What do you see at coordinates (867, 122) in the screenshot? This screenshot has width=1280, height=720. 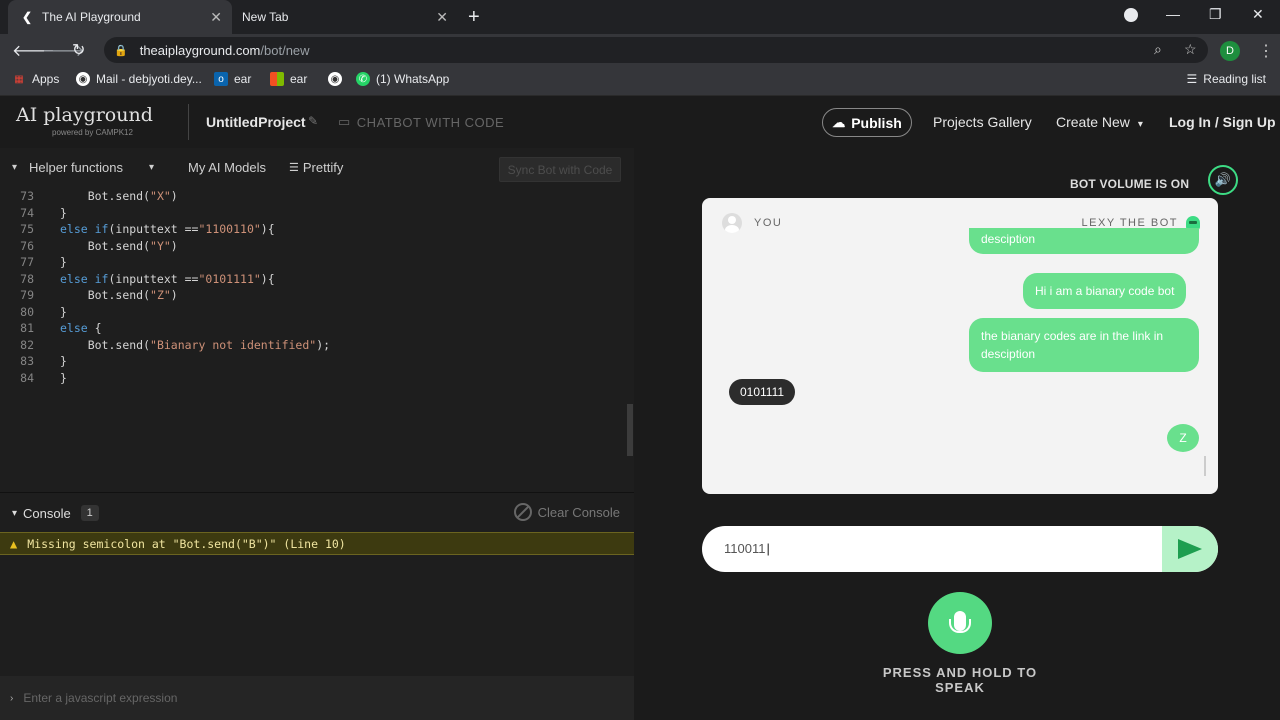 I see `publish-button: ☁ Publish` at bounding box center [867, 122].